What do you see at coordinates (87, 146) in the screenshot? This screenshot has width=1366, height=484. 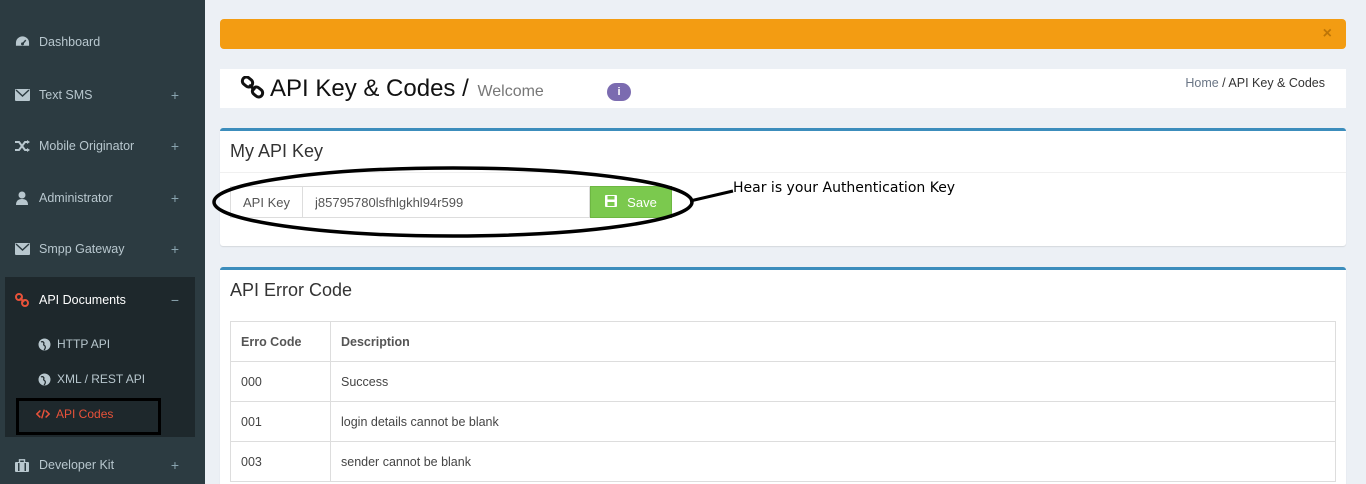 I see `sidebar-item-label: Mobile Originator` at bounding box center [87, 146].